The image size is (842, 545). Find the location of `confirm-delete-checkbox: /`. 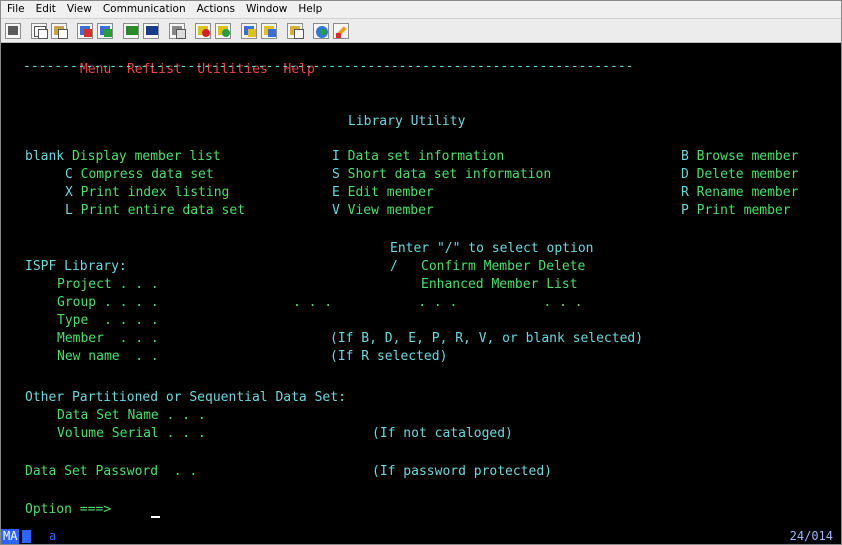

confirm-delete-checkbox: / is located at coordinates (394, 267).